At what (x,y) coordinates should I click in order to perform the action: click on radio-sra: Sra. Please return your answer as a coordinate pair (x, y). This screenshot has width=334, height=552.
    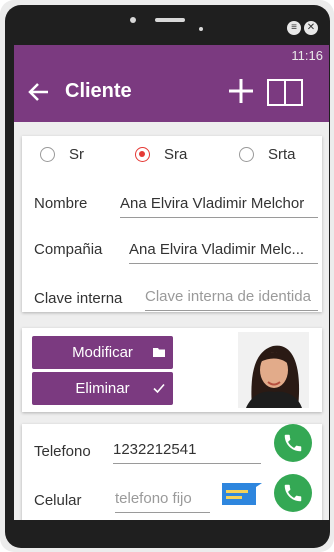
    Looking at the image, I should click on (161, 154).